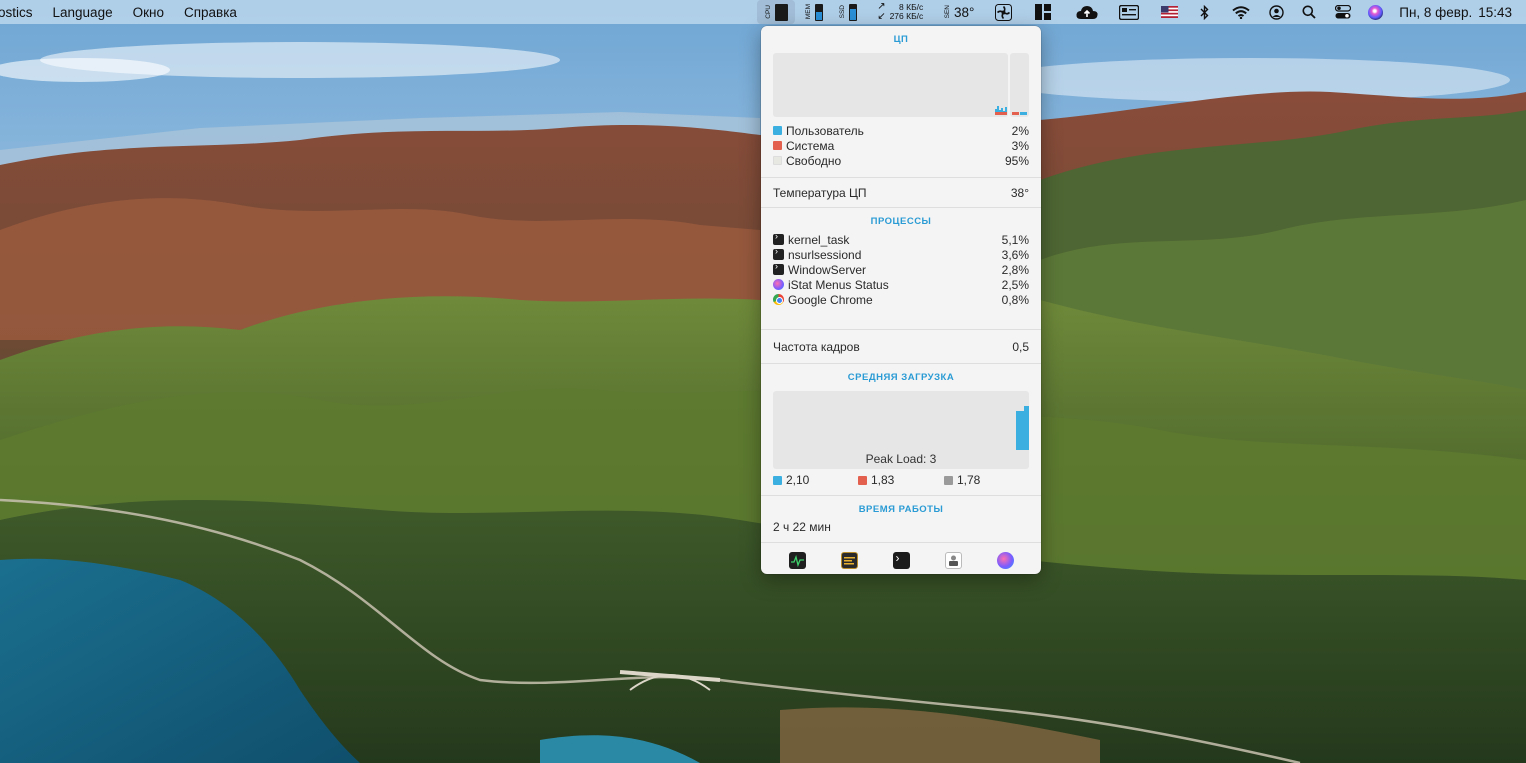  I want to click on memory-bar-icon, so click(819, 12).